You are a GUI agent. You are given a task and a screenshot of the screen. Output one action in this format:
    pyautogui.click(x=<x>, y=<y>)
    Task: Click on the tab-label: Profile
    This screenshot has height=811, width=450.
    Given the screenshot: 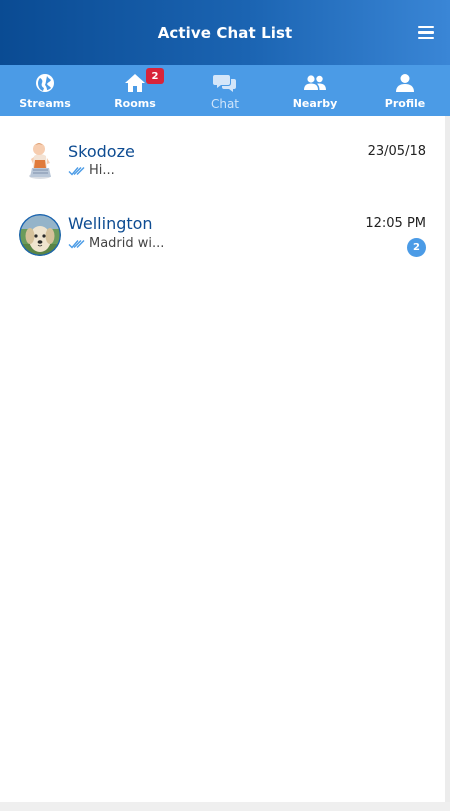 What is the action you would take?
    pyautogui.click(x=405, y=103)
    